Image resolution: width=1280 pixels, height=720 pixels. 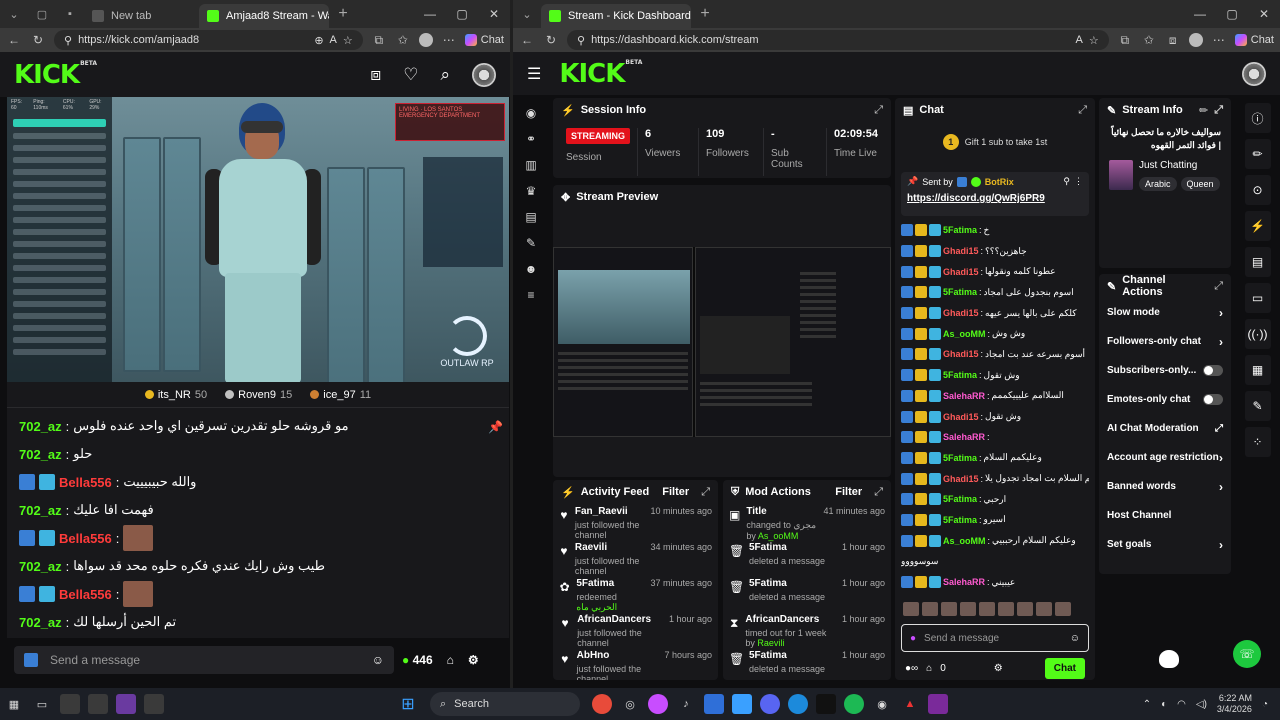 What do you see at coordinates (1164, 704) in the screenshot?
I see `tray-app-icon: ◐` at bounding box center [1164, 704].